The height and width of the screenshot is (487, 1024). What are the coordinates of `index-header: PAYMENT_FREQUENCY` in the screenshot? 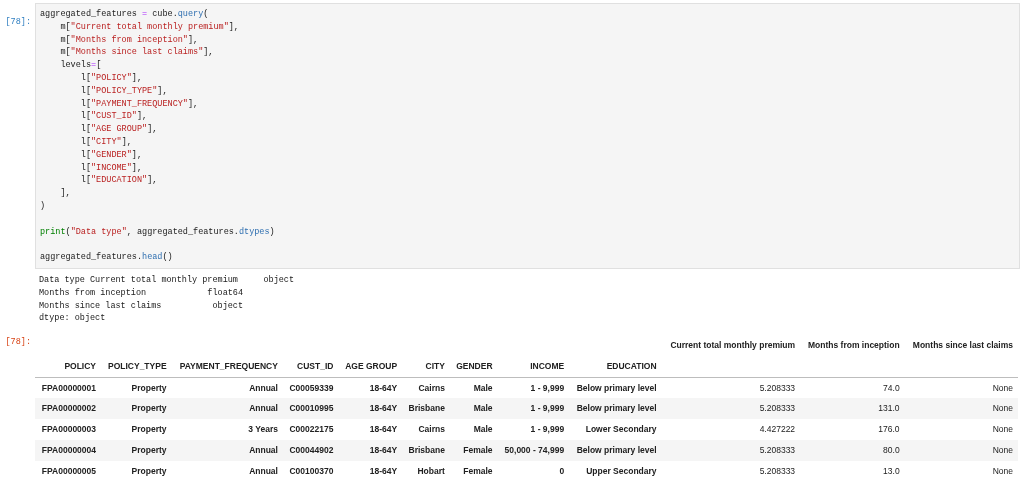 It's located at (227, 367).